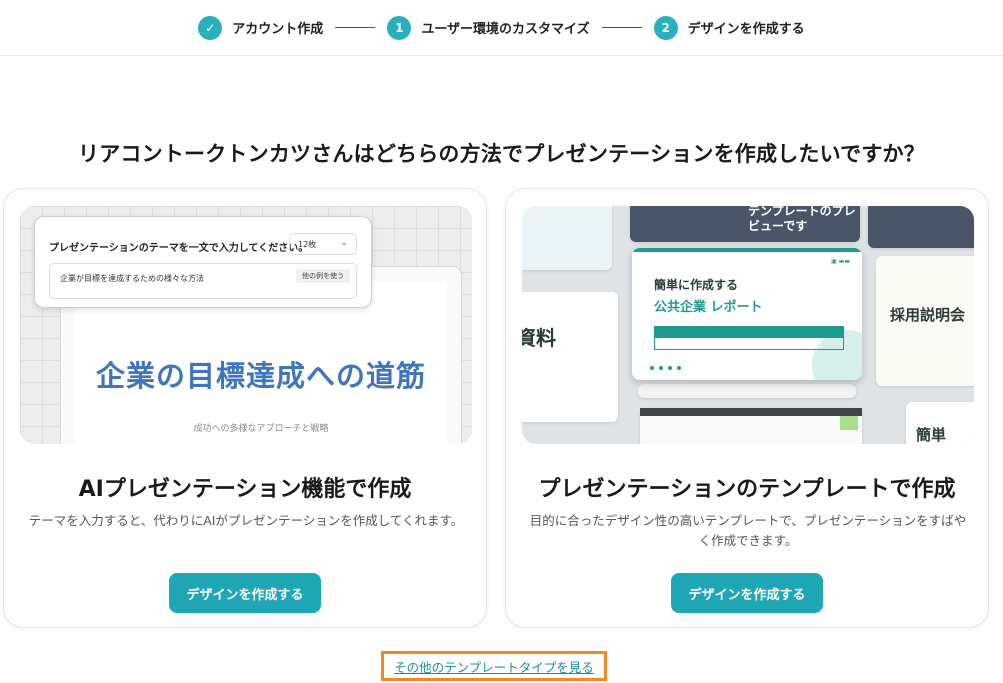  What do you see at coordinates (745, 224) in the screenshot?
I see `template-thumb: テンプレートのプレビューです` at bounding box center [745, 224].